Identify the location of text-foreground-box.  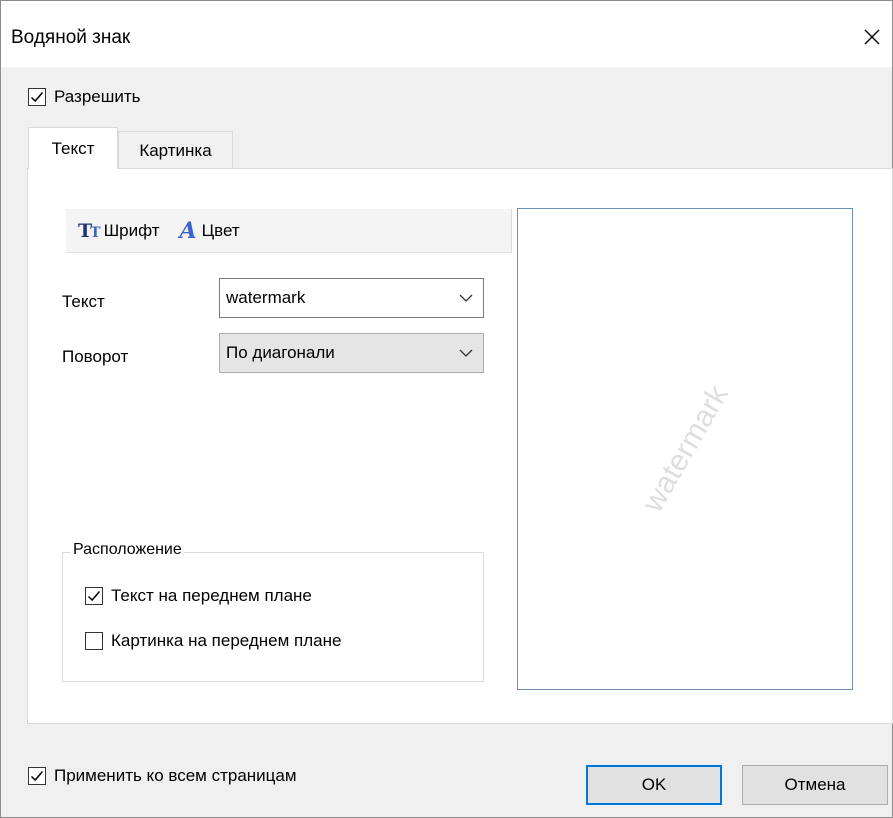
(94, 596).